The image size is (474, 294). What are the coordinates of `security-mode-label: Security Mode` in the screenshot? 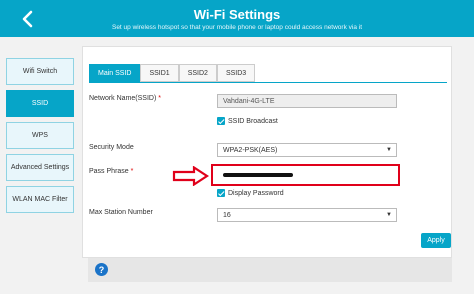 It's located at (111, 147).